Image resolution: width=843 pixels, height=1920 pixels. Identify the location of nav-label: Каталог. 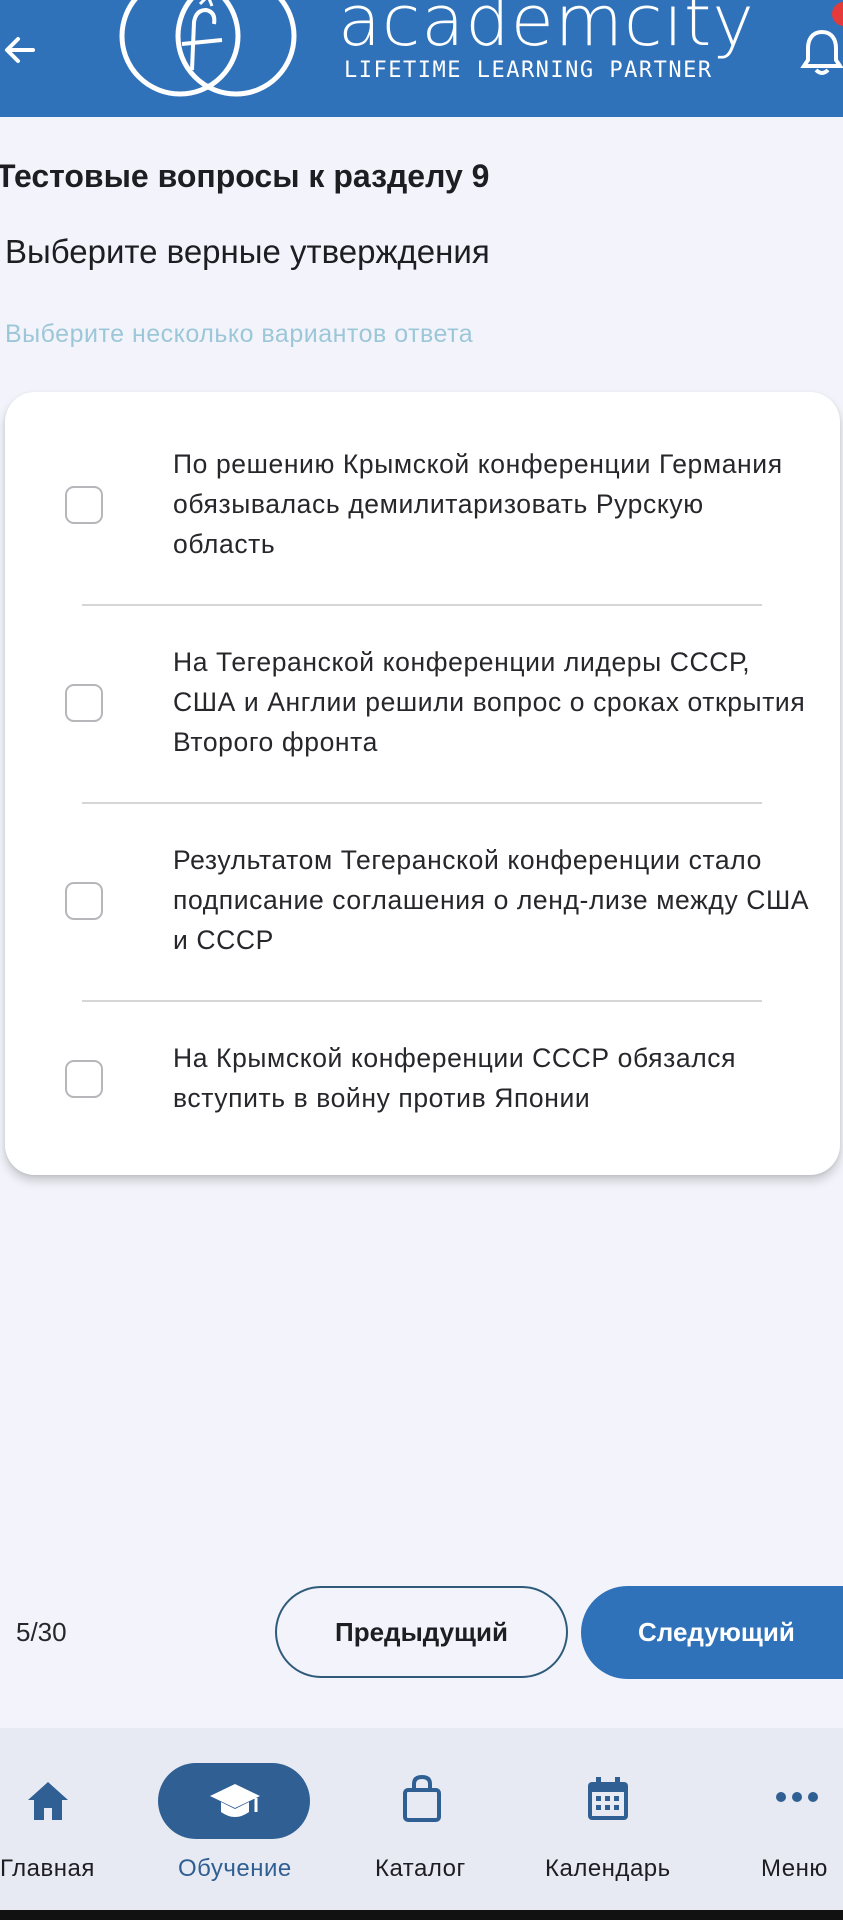
(420, 1868).